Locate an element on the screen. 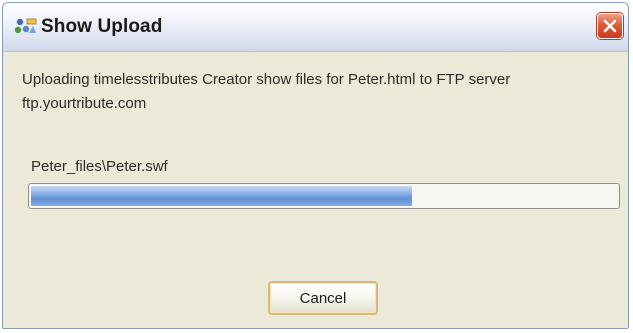 Image resolution: width=633 pixels, height=333 pixels. close-button is located at coordinates (610, 26).